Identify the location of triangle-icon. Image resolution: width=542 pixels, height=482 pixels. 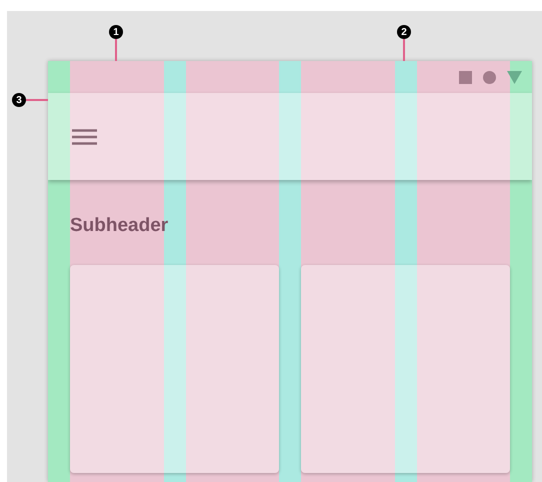
(514, 77).